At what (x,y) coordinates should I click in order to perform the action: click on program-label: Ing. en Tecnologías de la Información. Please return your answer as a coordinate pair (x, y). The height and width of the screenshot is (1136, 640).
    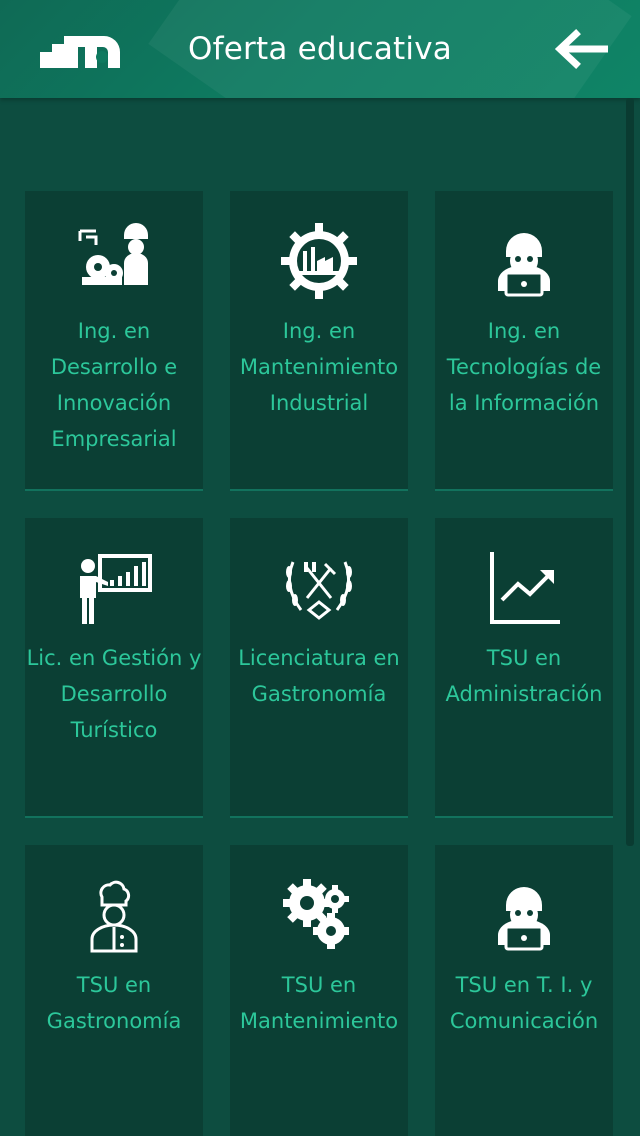
    Looking at the image, I should click on (524, 367).